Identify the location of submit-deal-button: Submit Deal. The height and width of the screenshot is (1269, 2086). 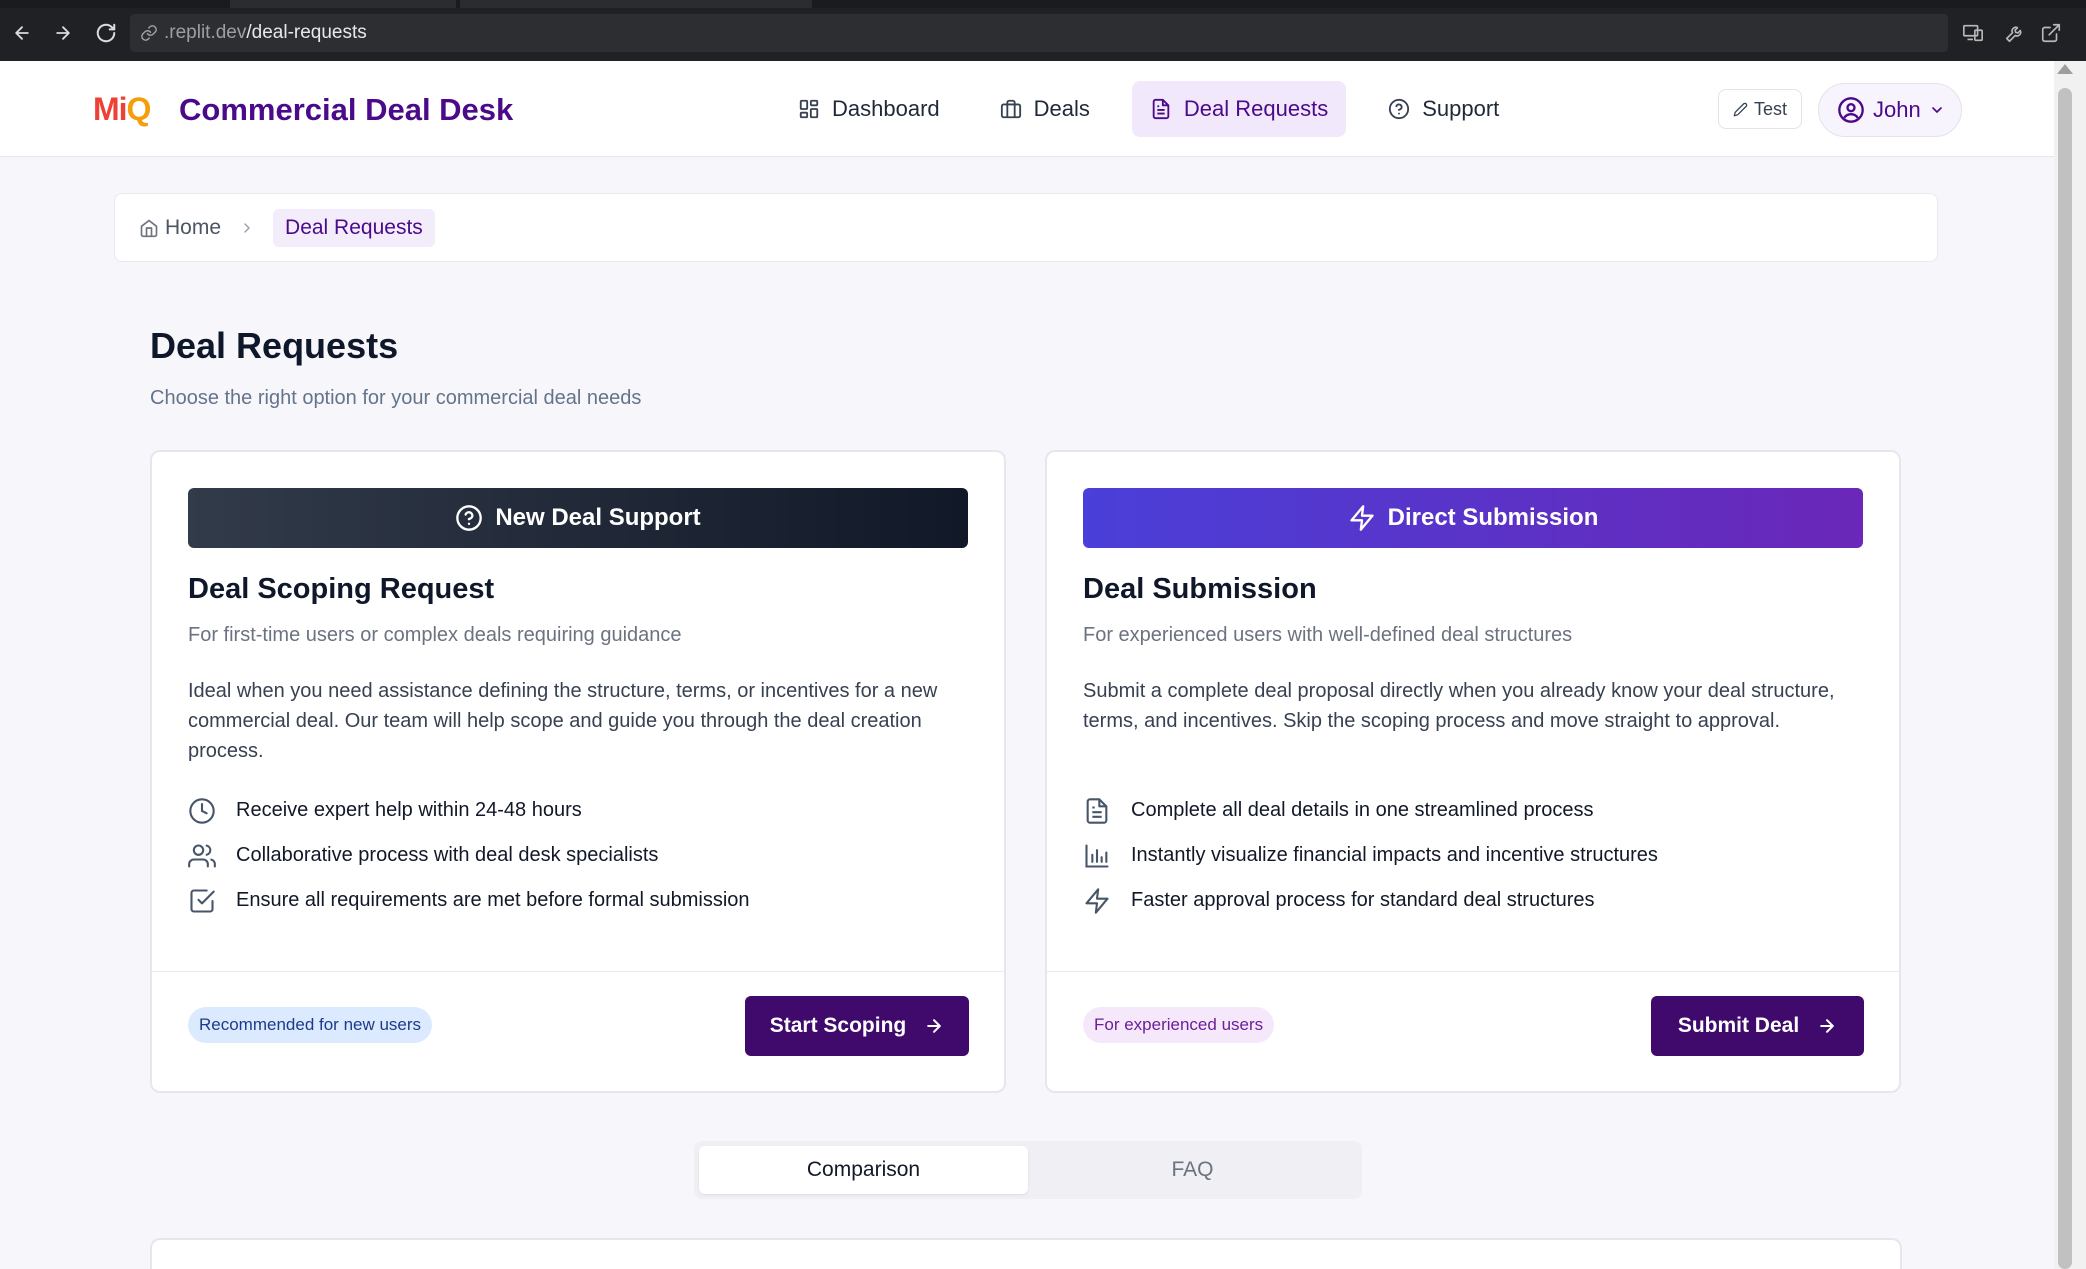
(1757, 1026).